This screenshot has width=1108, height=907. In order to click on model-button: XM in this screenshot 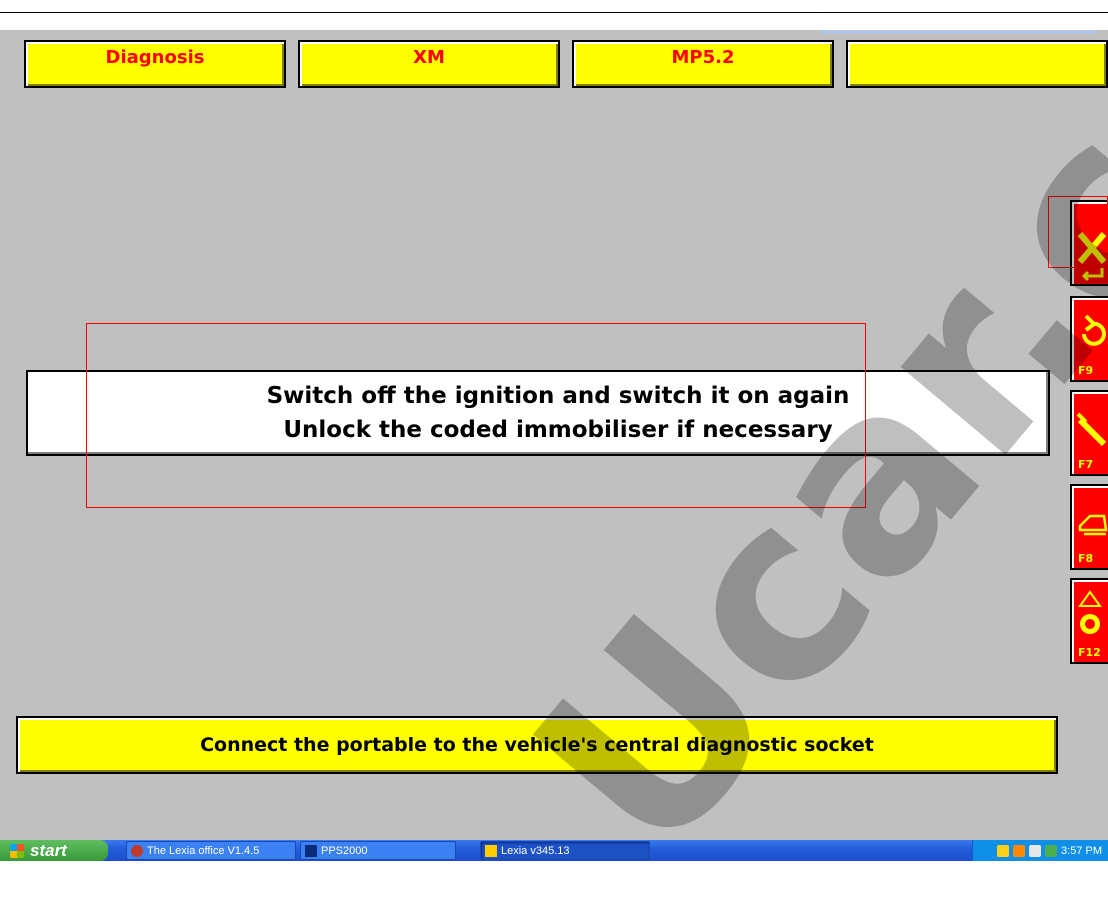, I will do `click(429, 64)`.